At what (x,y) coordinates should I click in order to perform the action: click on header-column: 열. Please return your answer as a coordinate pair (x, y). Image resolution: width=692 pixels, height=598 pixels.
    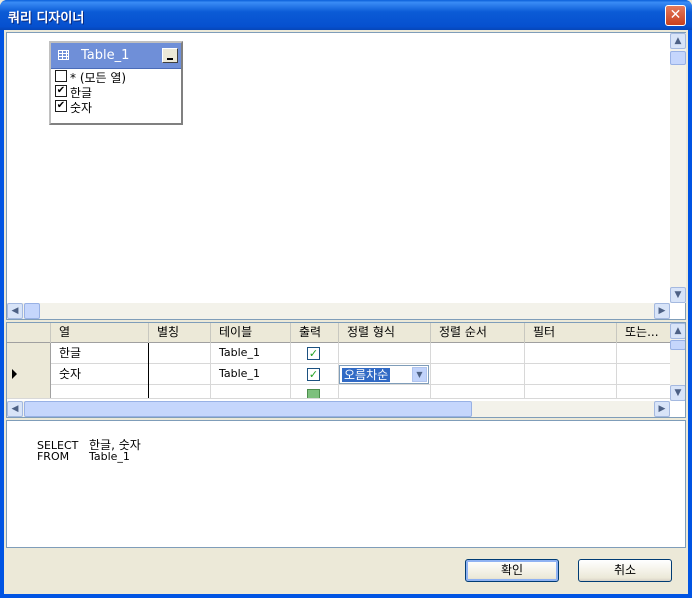
    Looking at the image, I should click on (100, 333).